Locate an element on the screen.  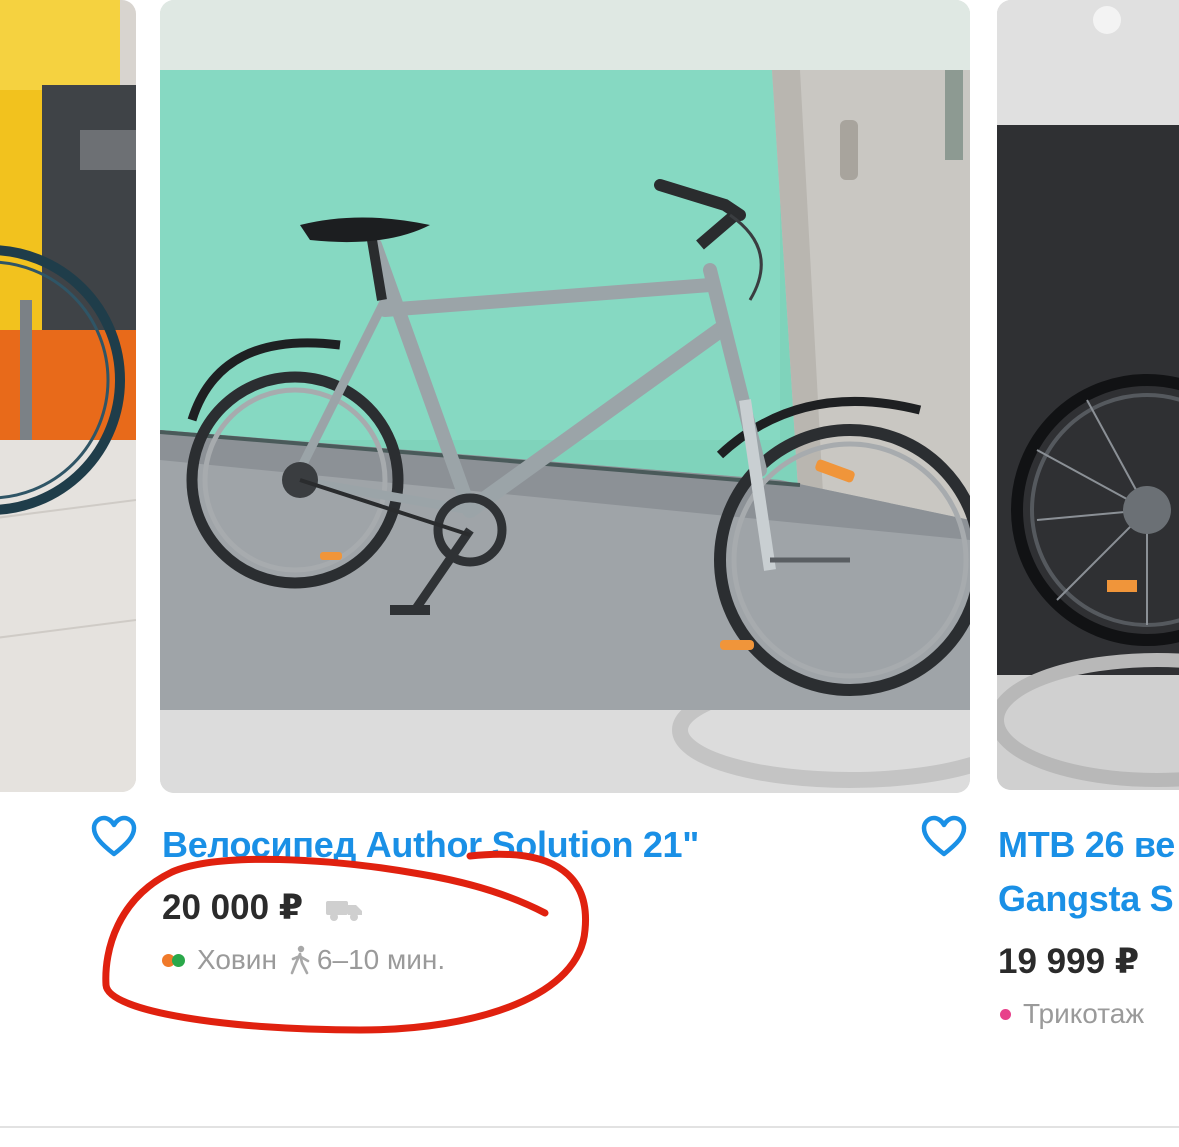
price-value: 20 000 ₽ is located at coordinates (233, 907).